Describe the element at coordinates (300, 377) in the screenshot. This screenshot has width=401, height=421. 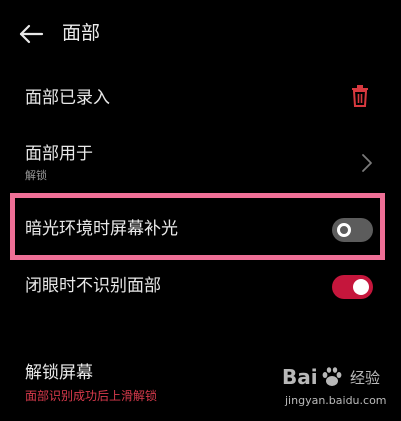
I see `watermark-logo-text: Bai` at that location.